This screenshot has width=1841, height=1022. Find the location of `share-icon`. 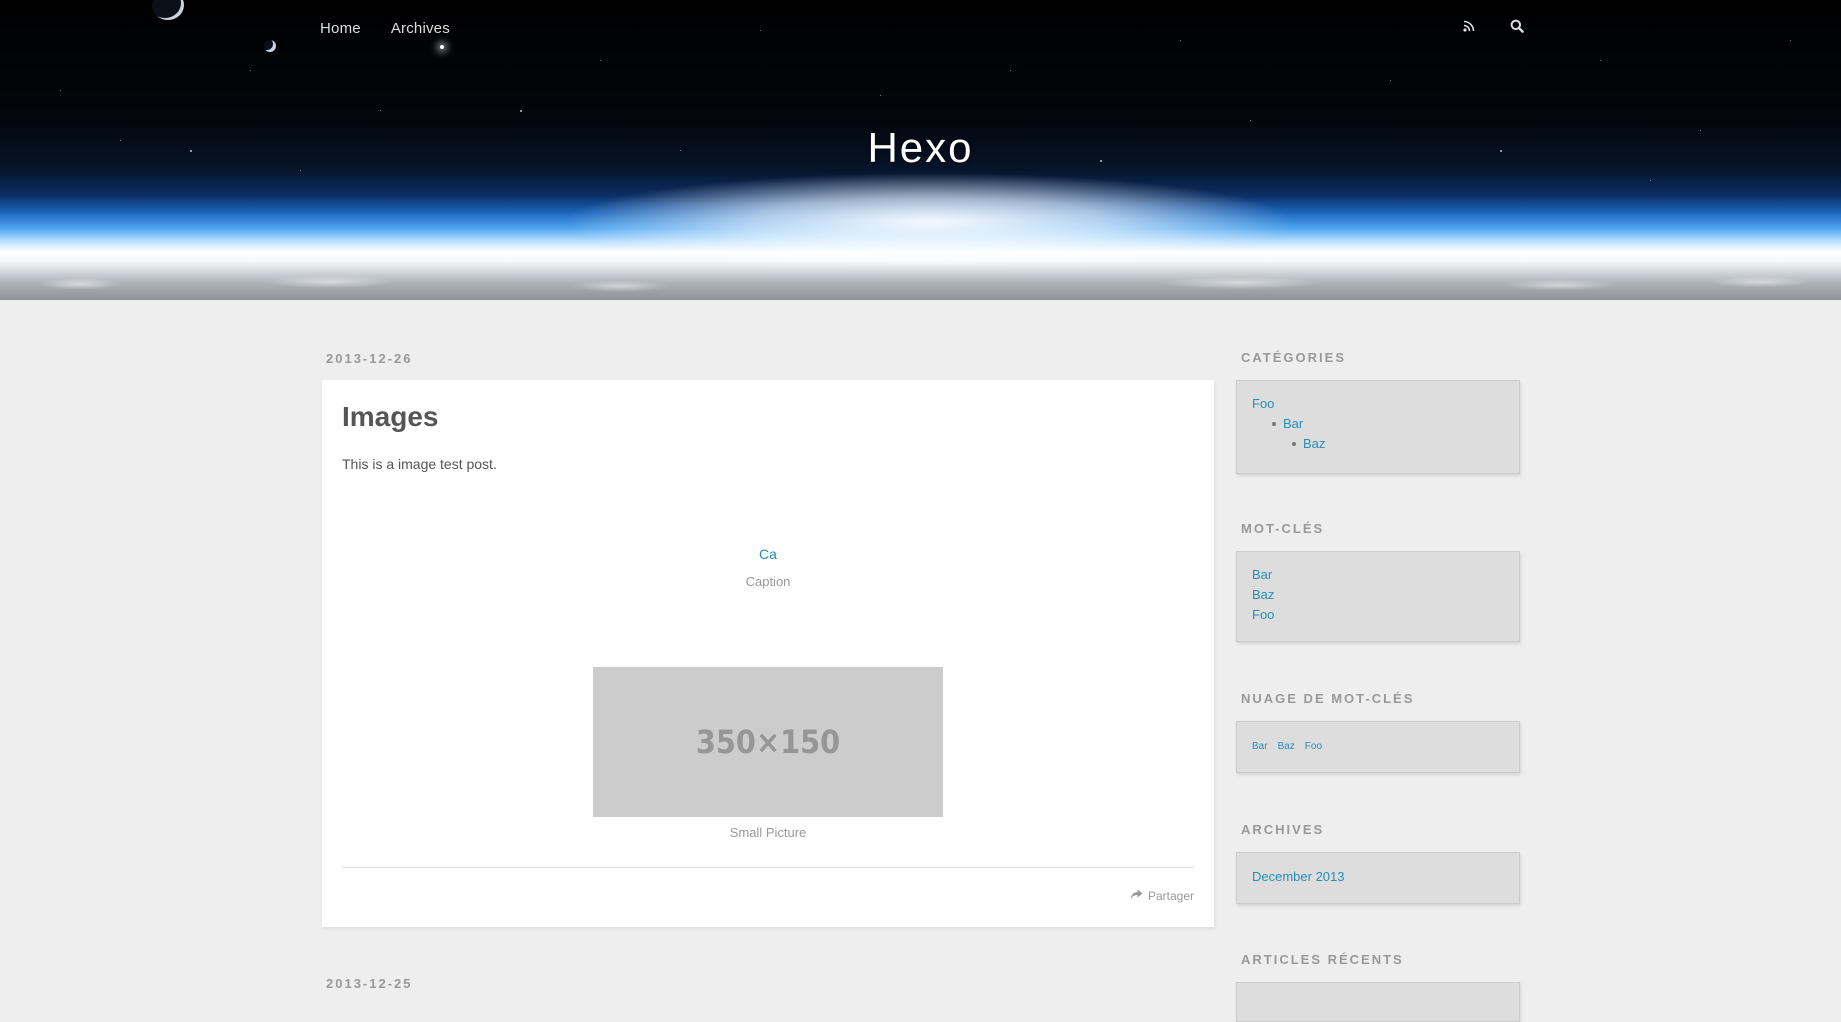

share-icon is located at coordinates (1136, 896).